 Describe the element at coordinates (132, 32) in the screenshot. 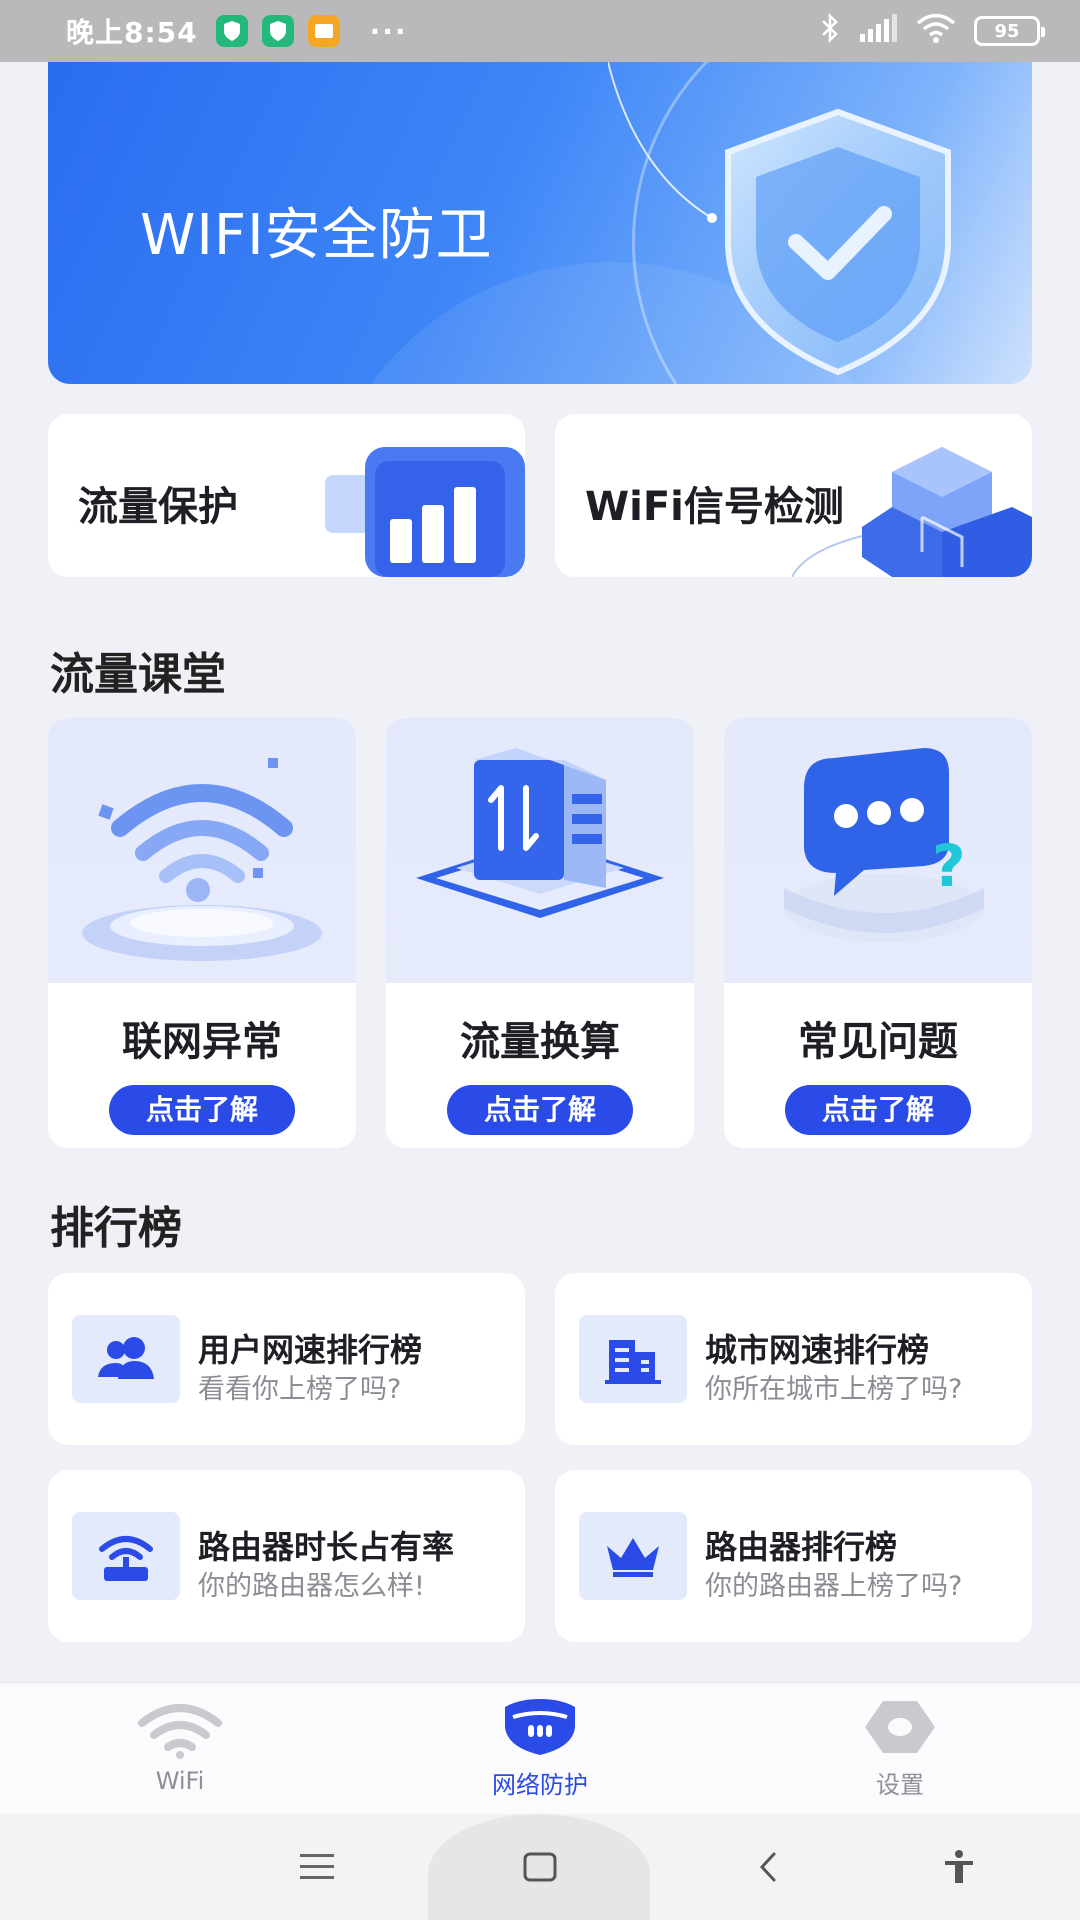

I see `status-time: 晚上8:54` at that location.